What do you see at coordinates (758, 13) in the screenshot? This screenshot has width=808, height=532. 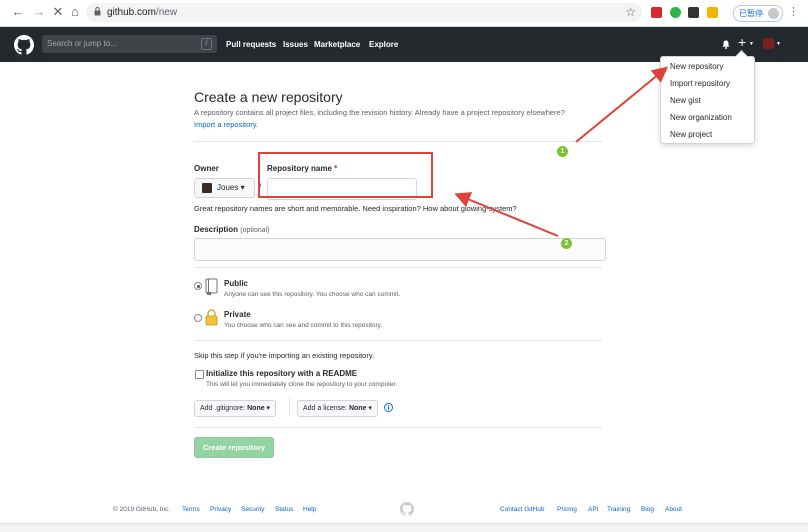 I see `profile-chip: 已暂停` at bounding box center [758, 13].